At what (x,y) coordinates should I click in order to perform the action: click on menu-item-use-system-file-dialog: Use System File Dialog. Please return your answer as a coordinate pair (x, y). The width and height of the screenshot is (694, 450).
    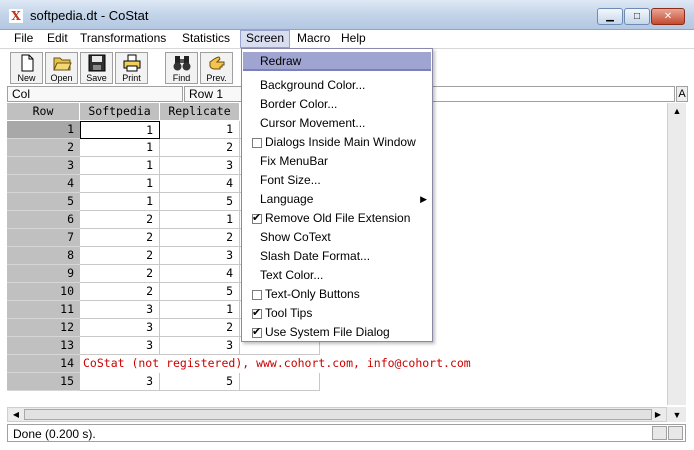
    Looking at the image, I should click on (337, 332).